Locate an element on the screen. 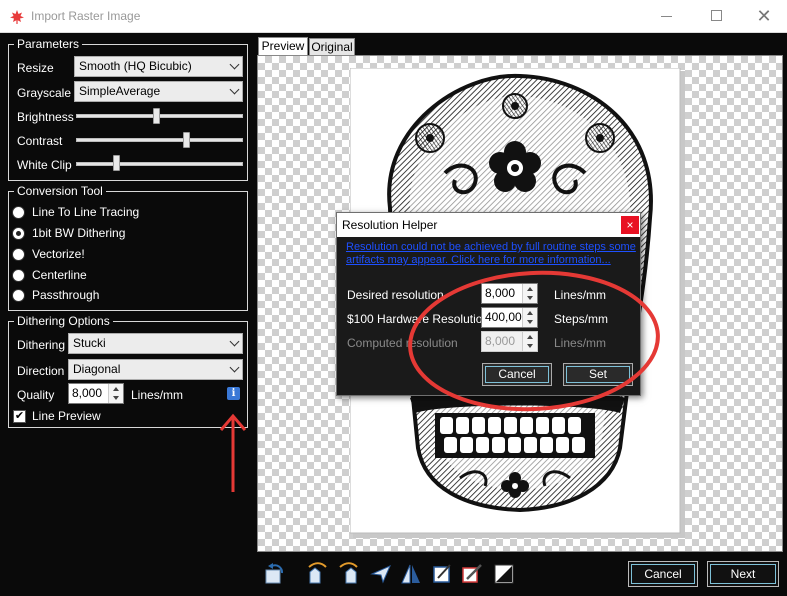  conversion-option-label: Centerline is located at coordinates (59, 275).